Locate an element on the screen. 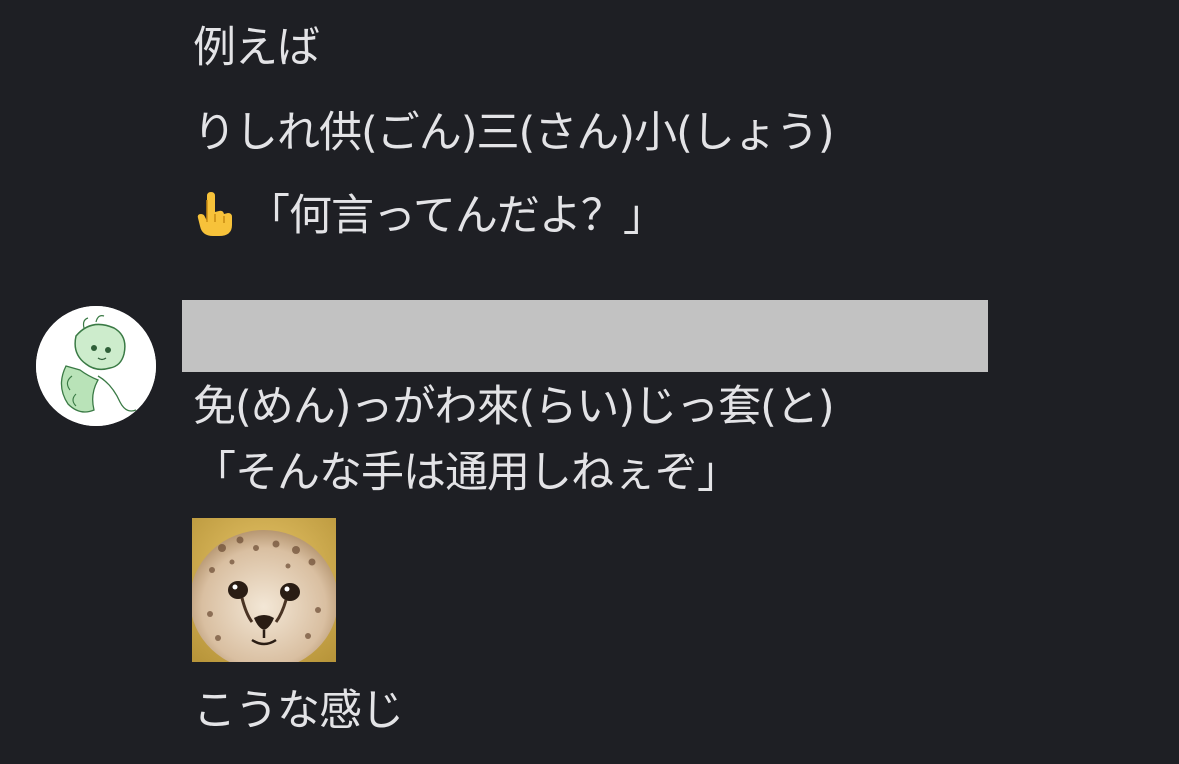  message-line-1: 例えば is located at coordinates (256, 48).